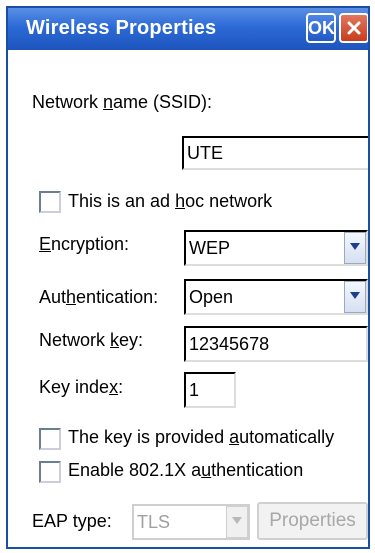 This screenshot has width=375, height=553. I want to click on enable-8021x-label: Enable 802.1X authentication, so click(186, 470).